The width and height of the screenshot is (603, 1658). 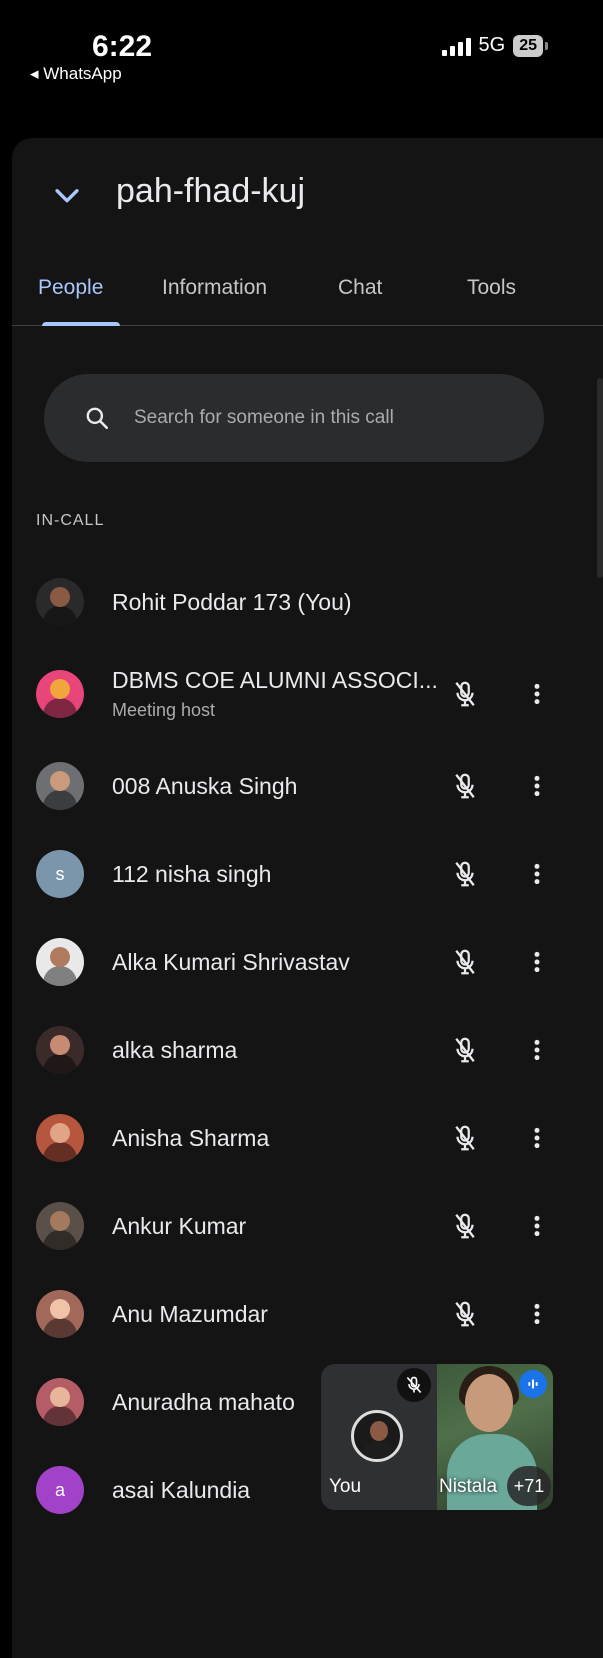 I want to click on participant-row: 008 Anuska Singh, so click(x=307, y=786).